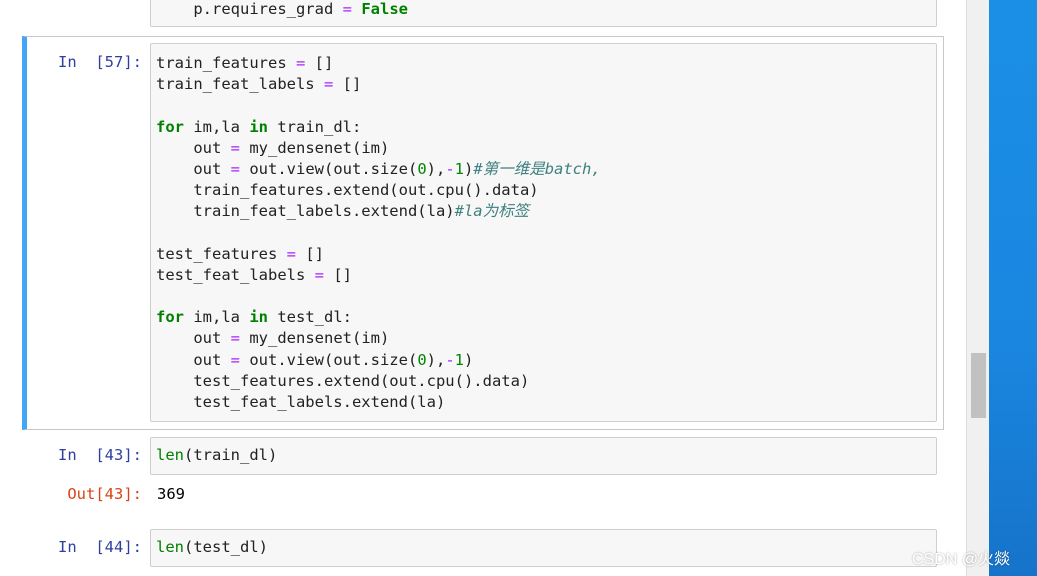 Image resolution: width=1037 pixels, height=576 pixels. What do you see at coordinates (259, 126) in the screenshot?
I see `code-line: for im,la in train_dl:` at bounding box center [259, 126].